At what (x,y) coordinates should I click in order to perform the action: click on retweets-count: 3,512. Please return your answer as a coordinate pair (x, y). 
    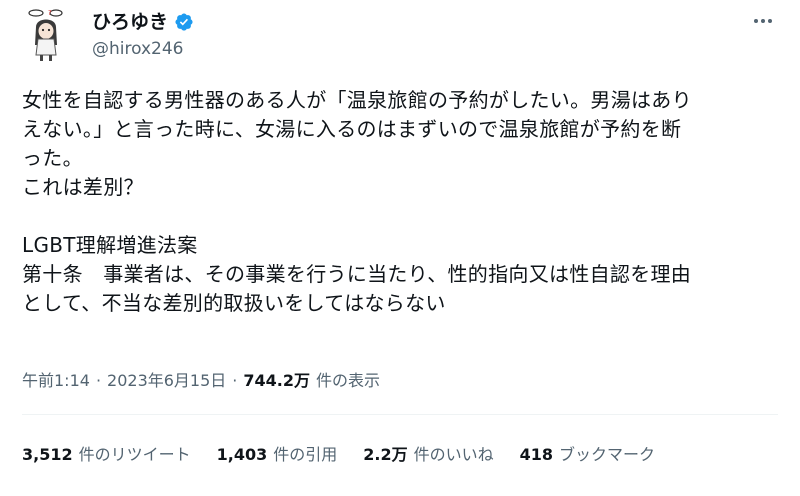
    Looking at the image, I should click on (47, 454).